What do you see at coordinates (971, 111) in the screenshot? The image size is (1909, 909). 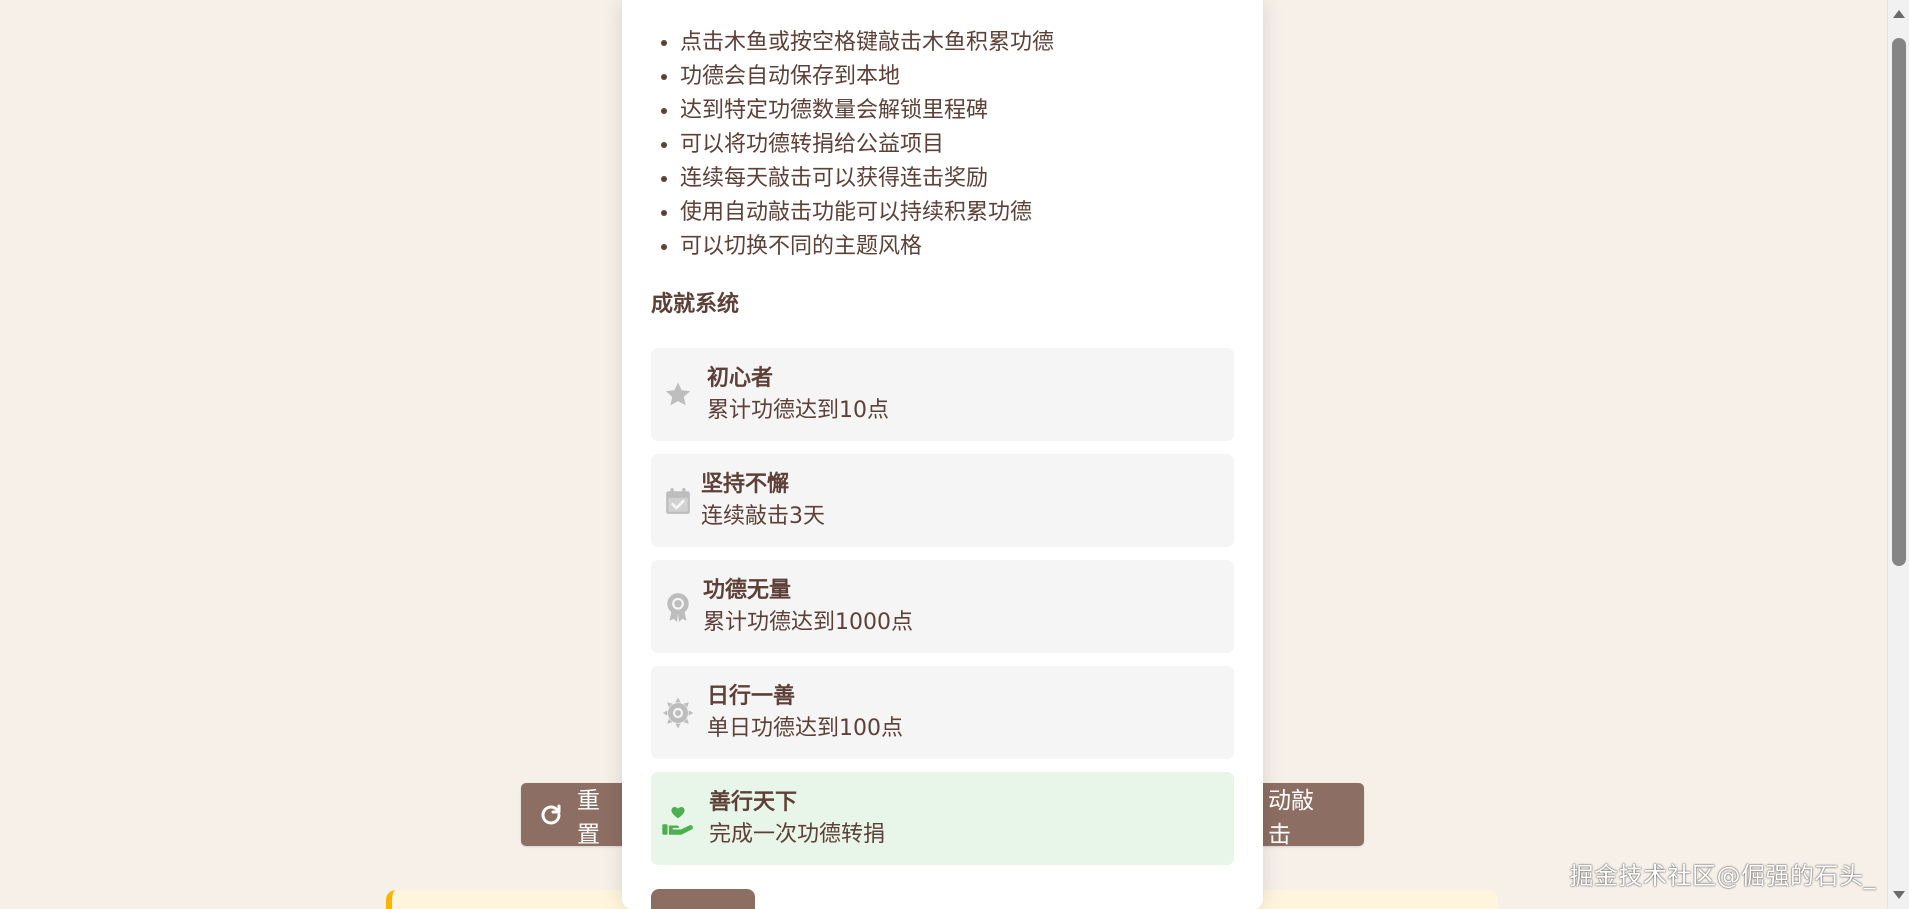 I see `rules-list-item: 达到特定功德数量会解锁里程碑` at bounding box center [971, 111].